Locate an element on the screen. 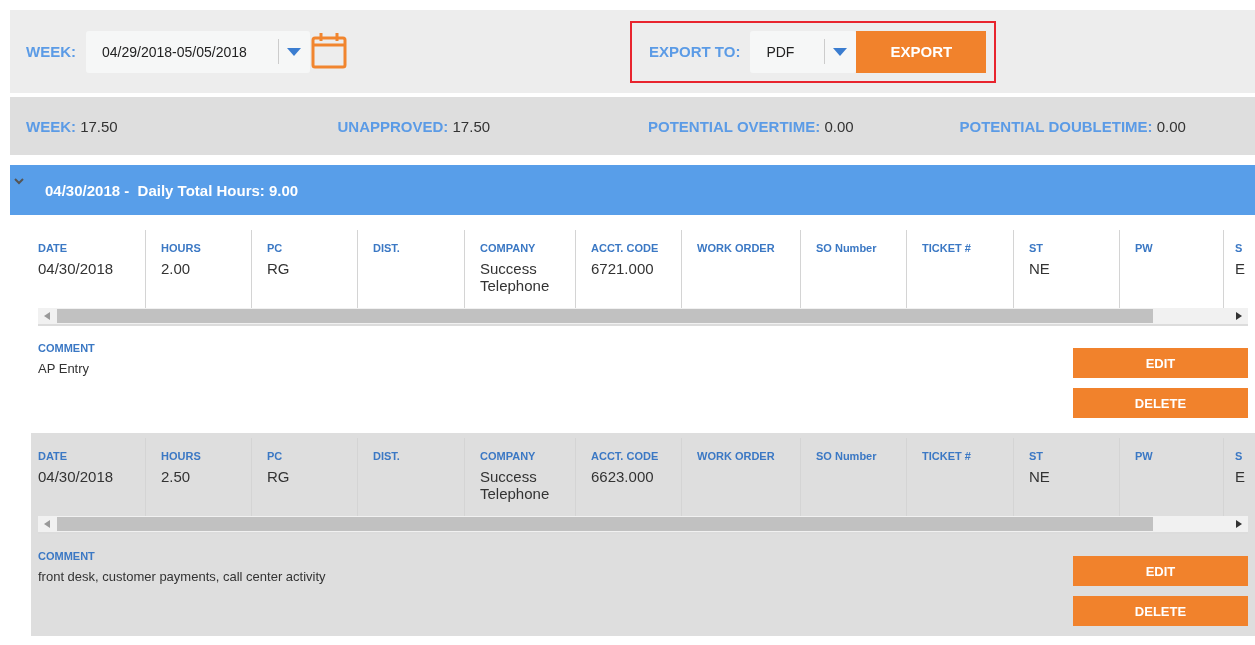 The height and width of the screenshot is (645, 1255). comment-text: AP Entry is located at coordinates (64, 368).